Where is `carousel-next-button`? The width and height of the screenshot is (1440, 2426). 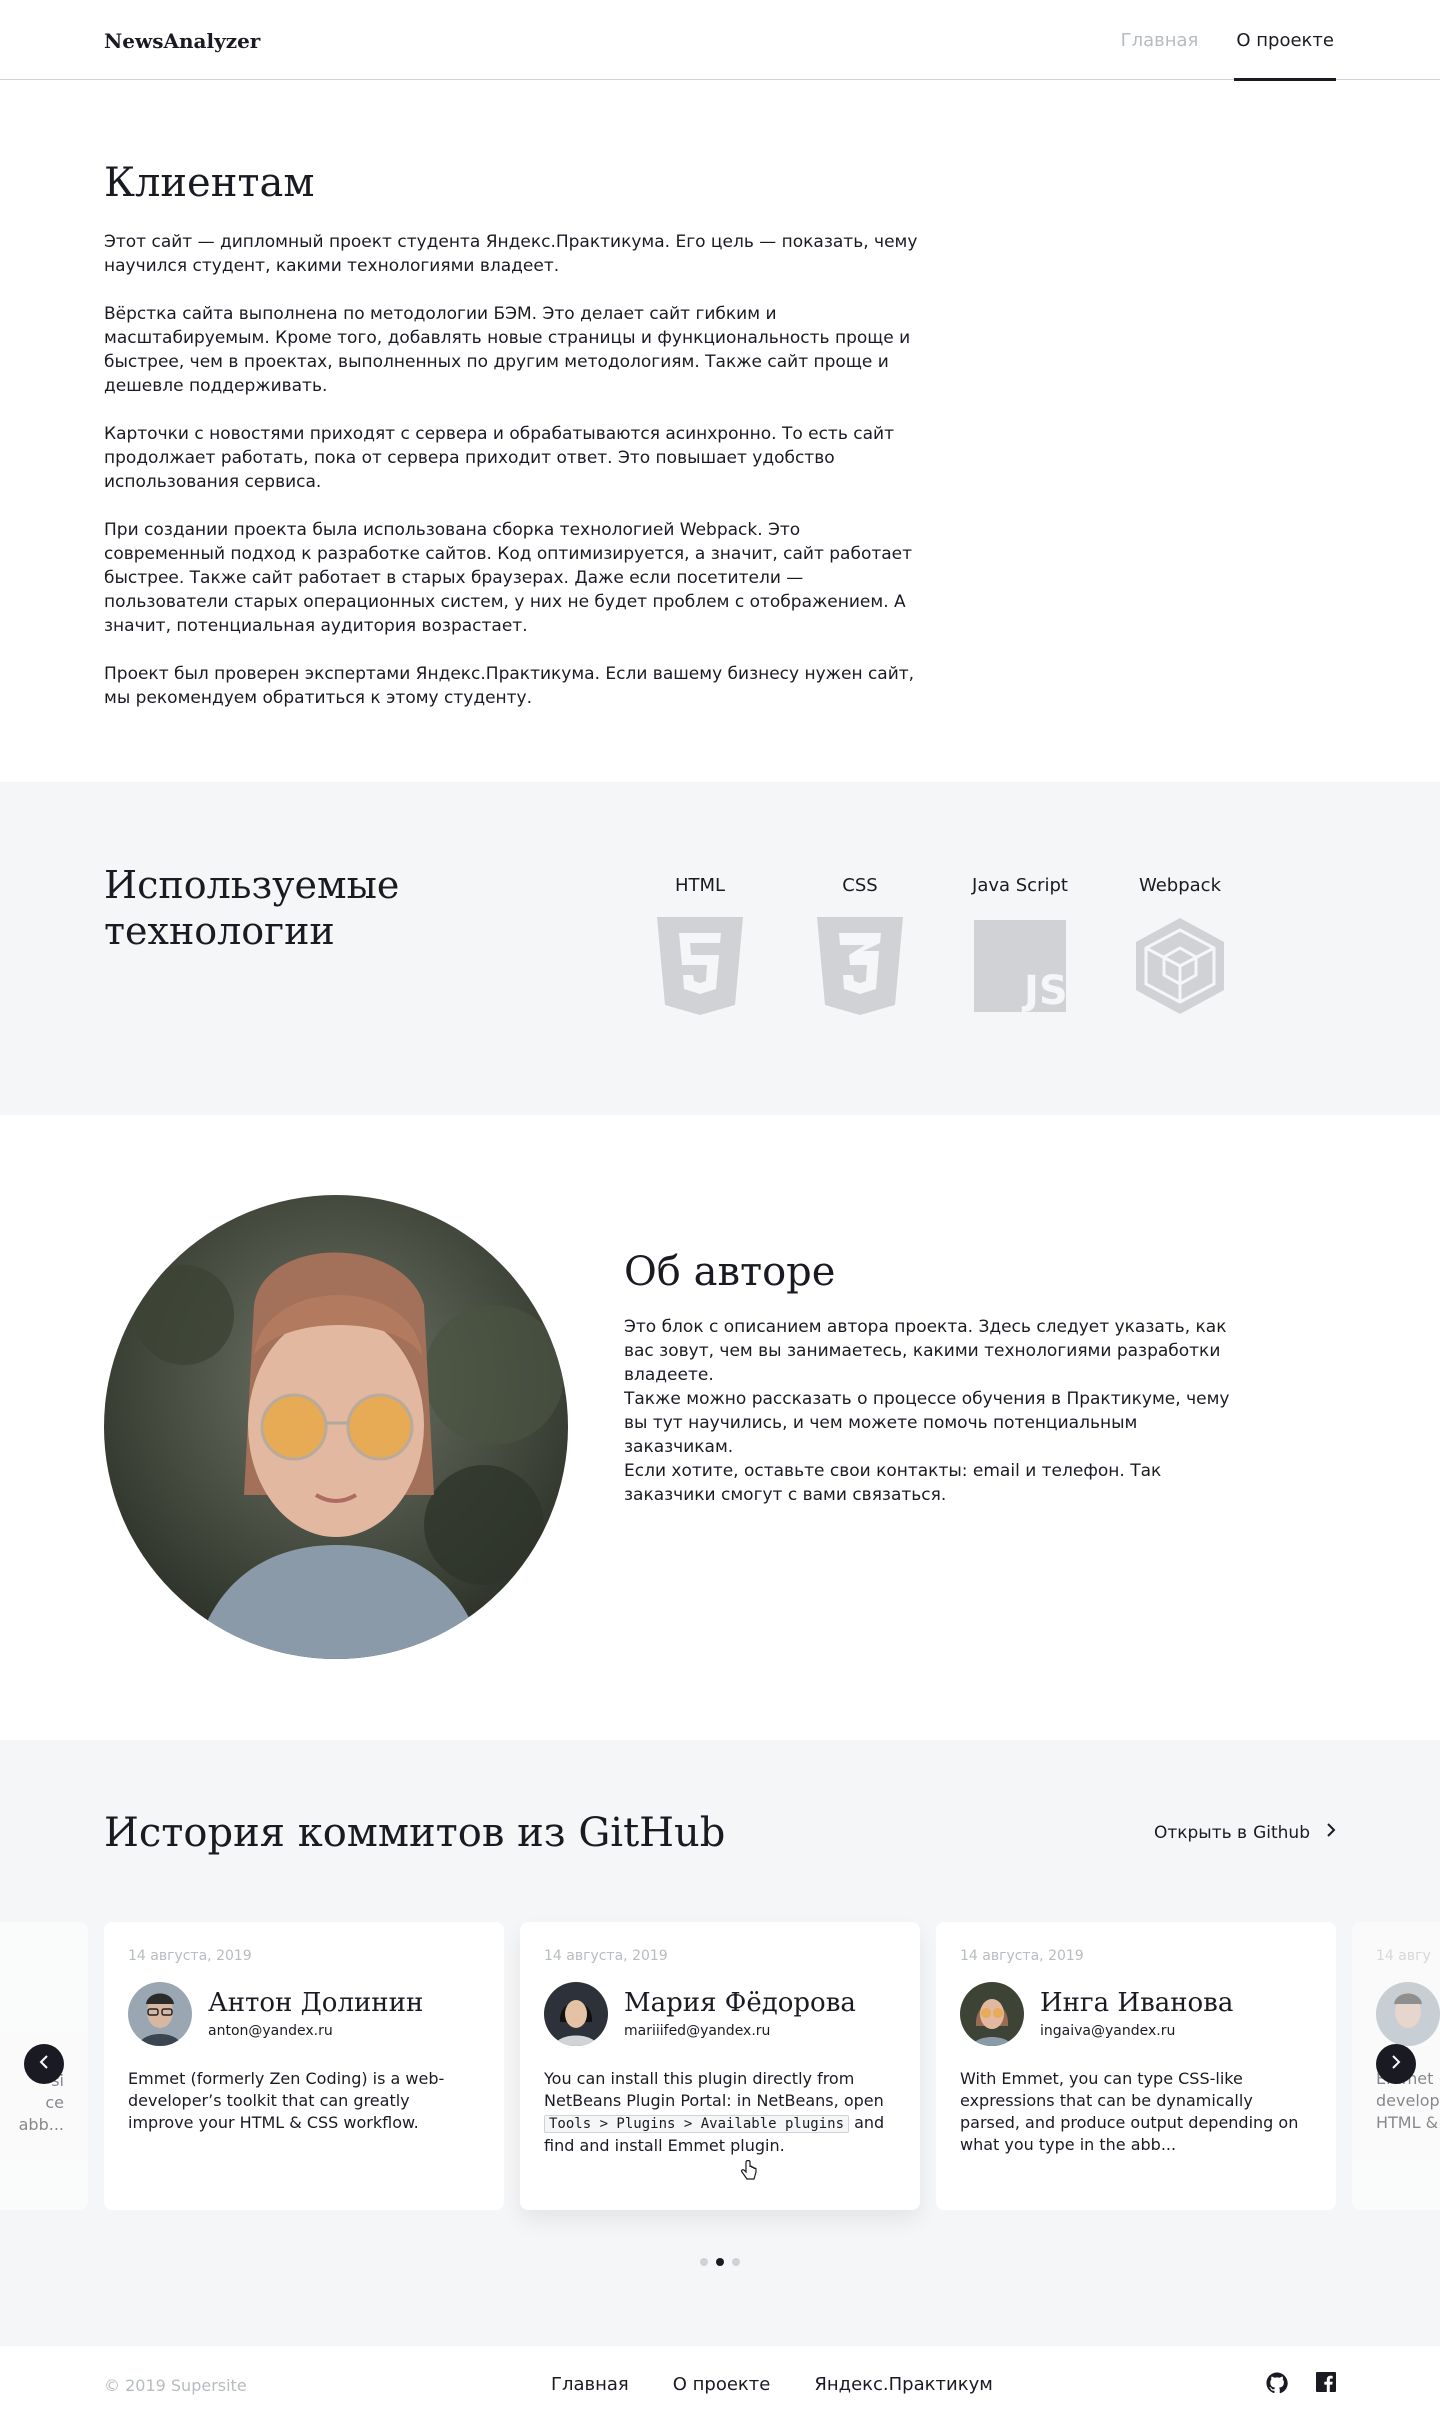 carousel-next-button is located at coordinates (1396, 2064).